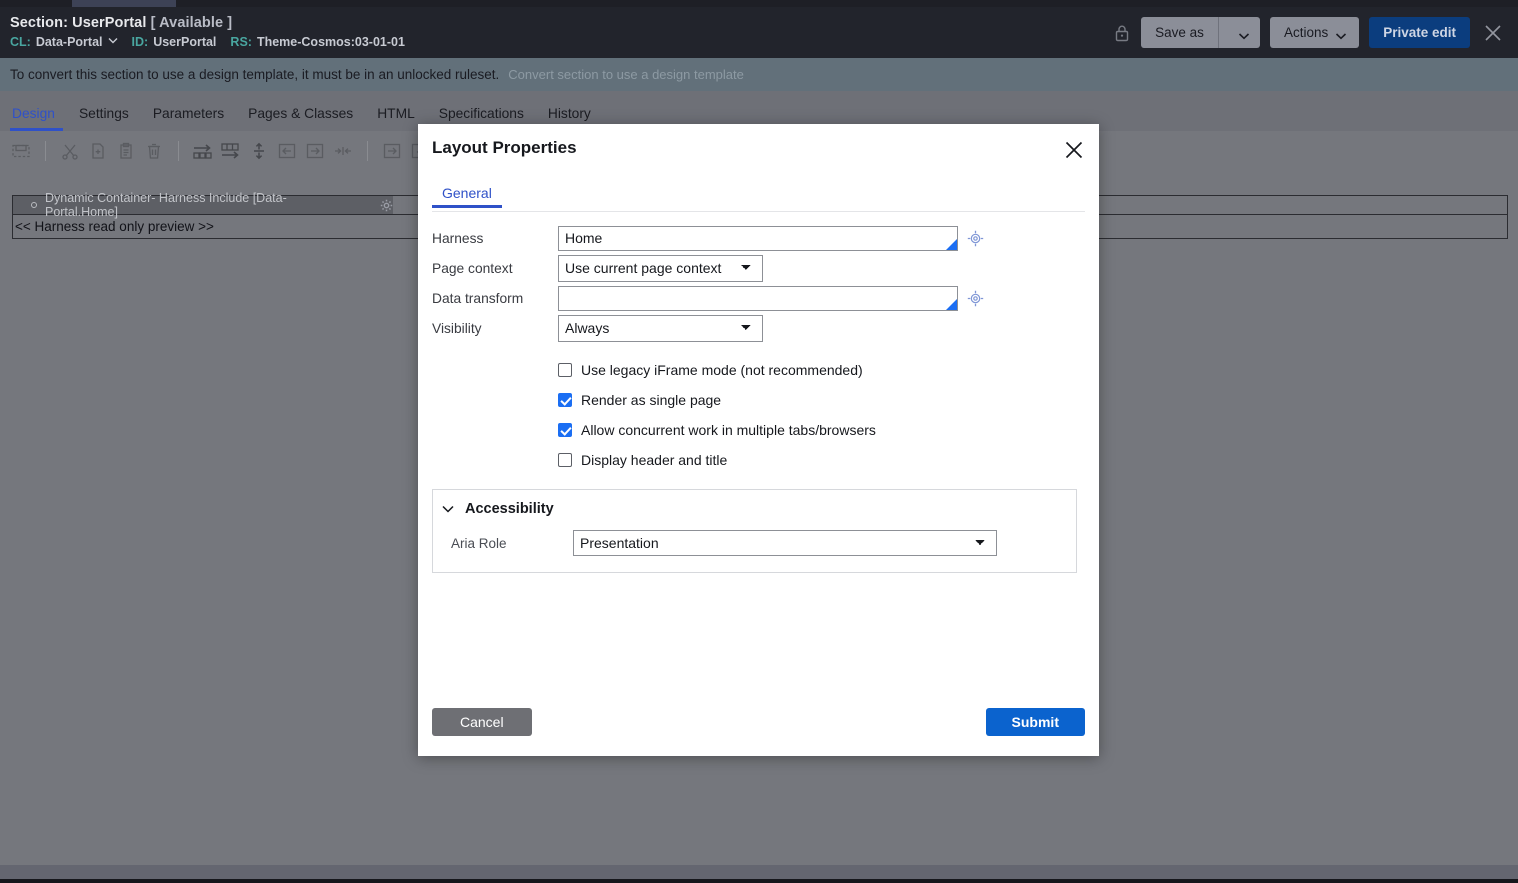  I want to click on handle-icon, so click(34, 205).